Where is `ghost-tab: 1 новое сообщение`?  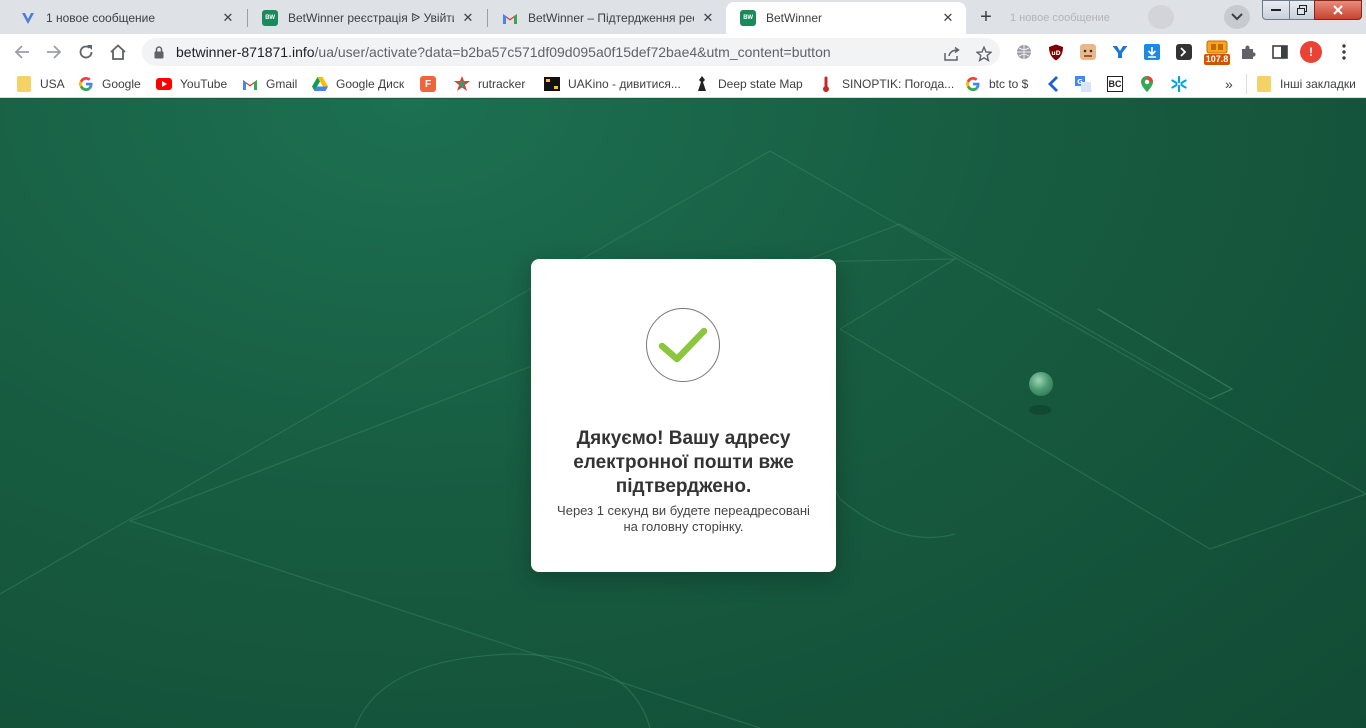
ghost-tab: 1 новое сообщение is located at coordinates (1060, 18).